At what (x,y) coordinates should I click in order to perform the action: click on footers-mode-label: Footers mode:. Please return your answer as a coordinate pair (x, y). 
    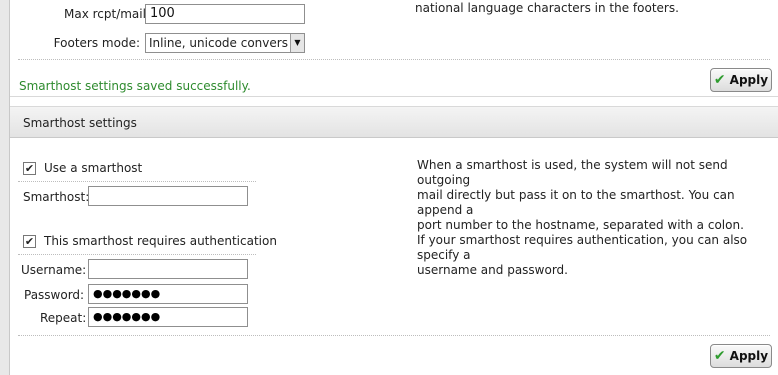
    Looking at the image, I should click on (96, 43).